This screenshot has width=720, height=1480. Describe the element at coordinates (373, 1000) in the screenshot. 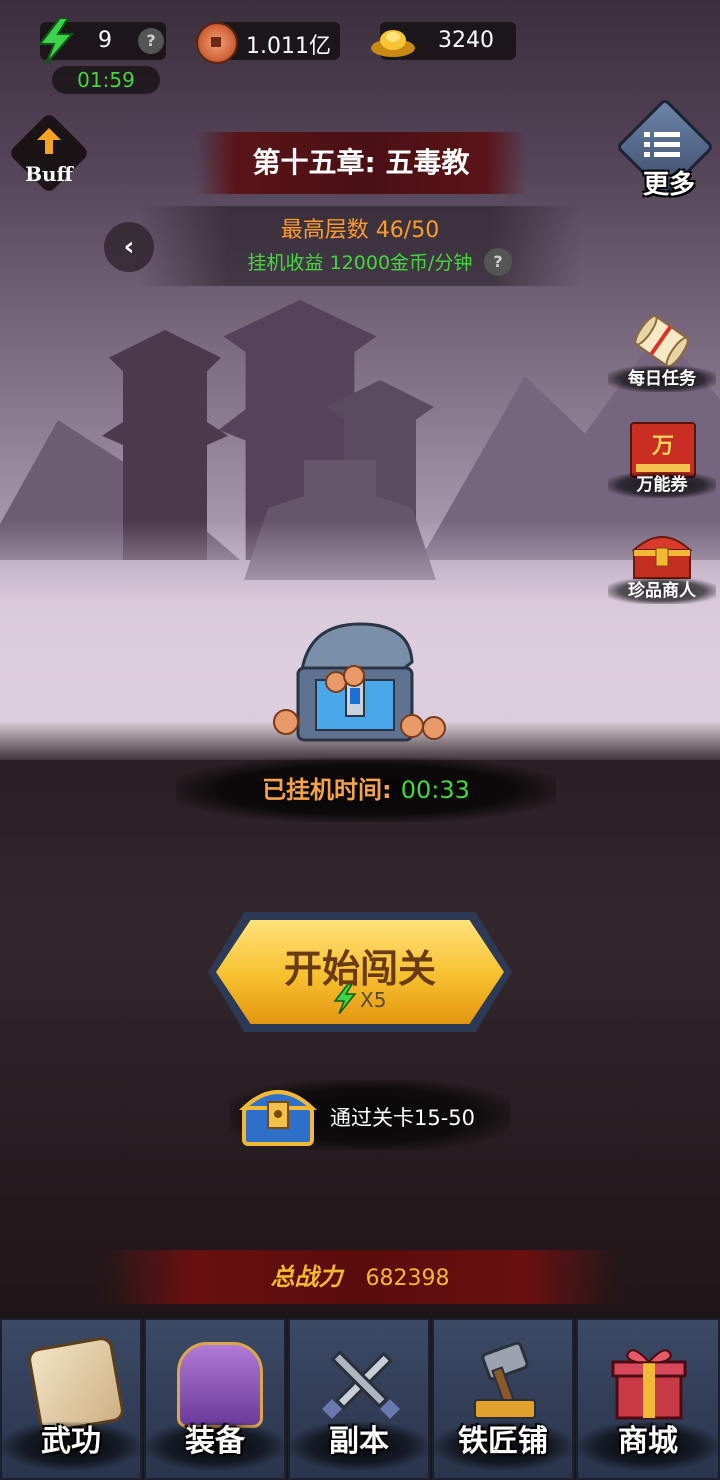

I see `energy-cost-value: X5` at that location.